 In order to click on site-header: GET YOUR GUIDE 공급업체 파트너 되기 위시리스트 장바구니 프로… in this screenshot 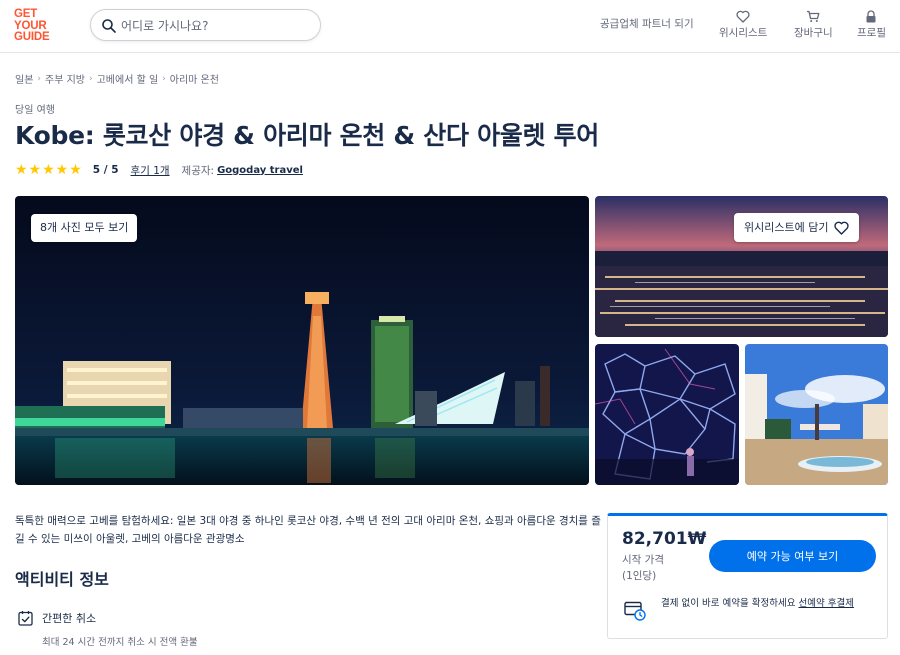, I will do `click(450, 26)`.